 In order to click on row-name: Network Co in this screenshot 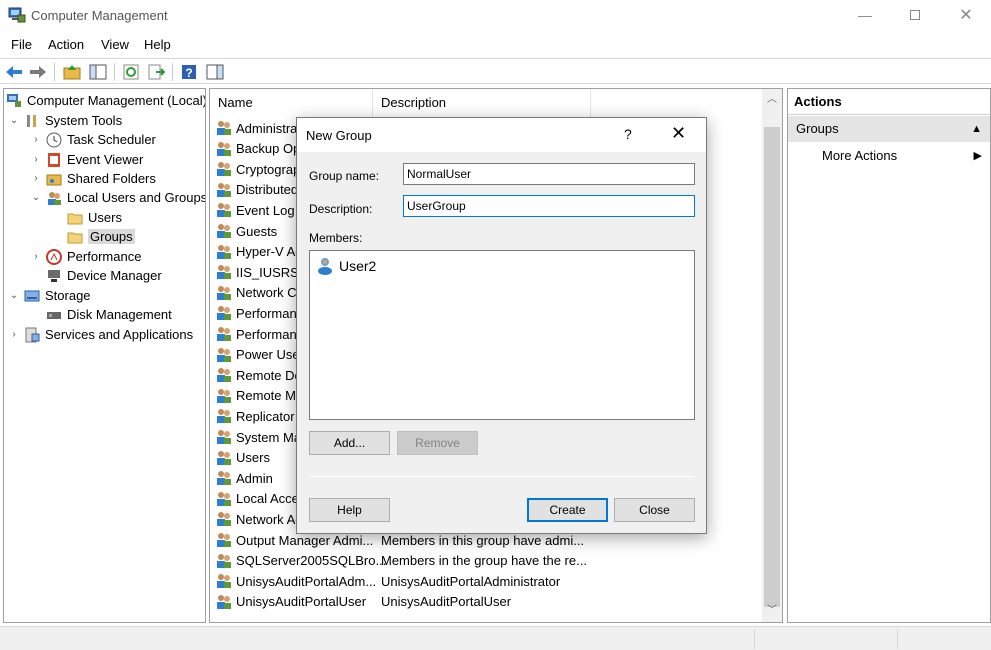, I will do `click(270, 293)`.